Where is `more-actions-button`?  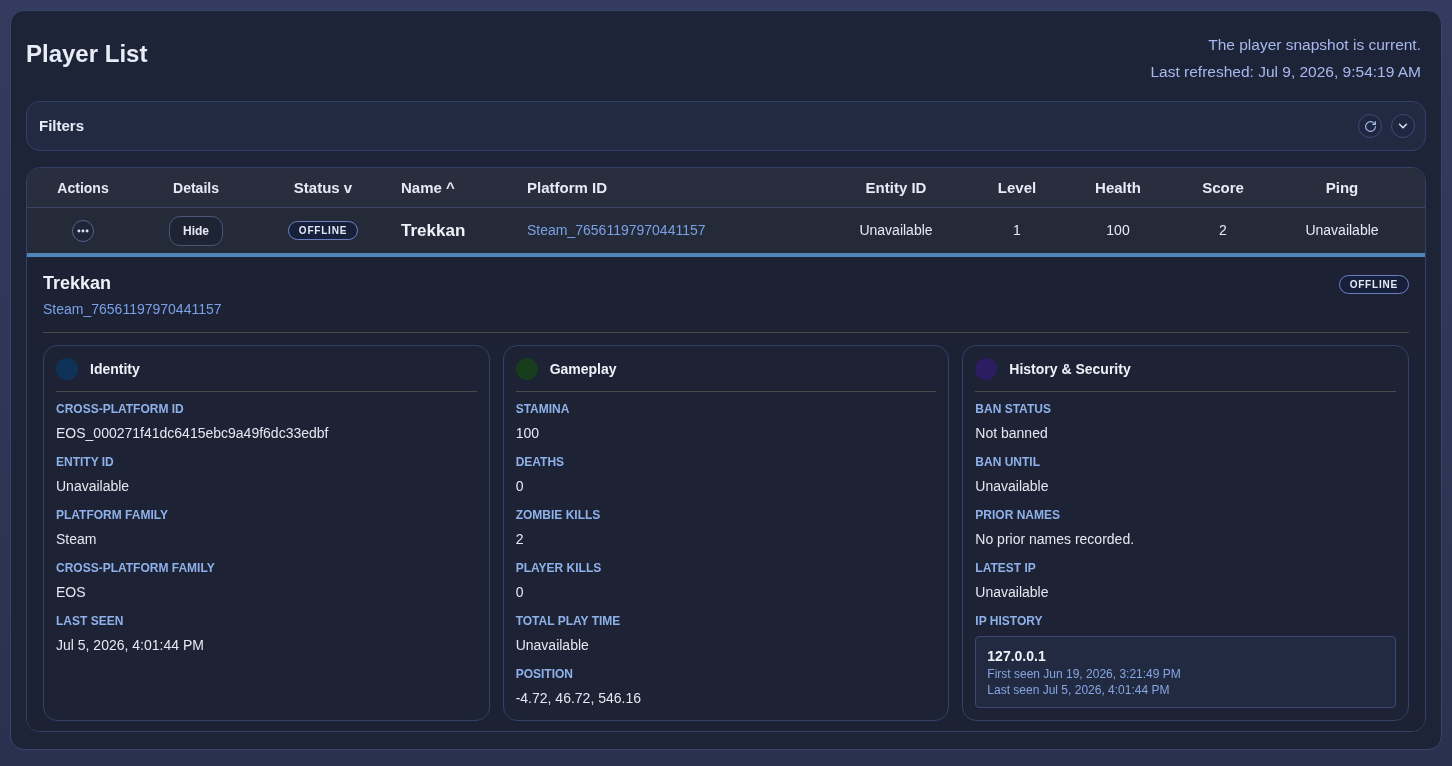
more-actions-button is located at coordinates (83, 230).